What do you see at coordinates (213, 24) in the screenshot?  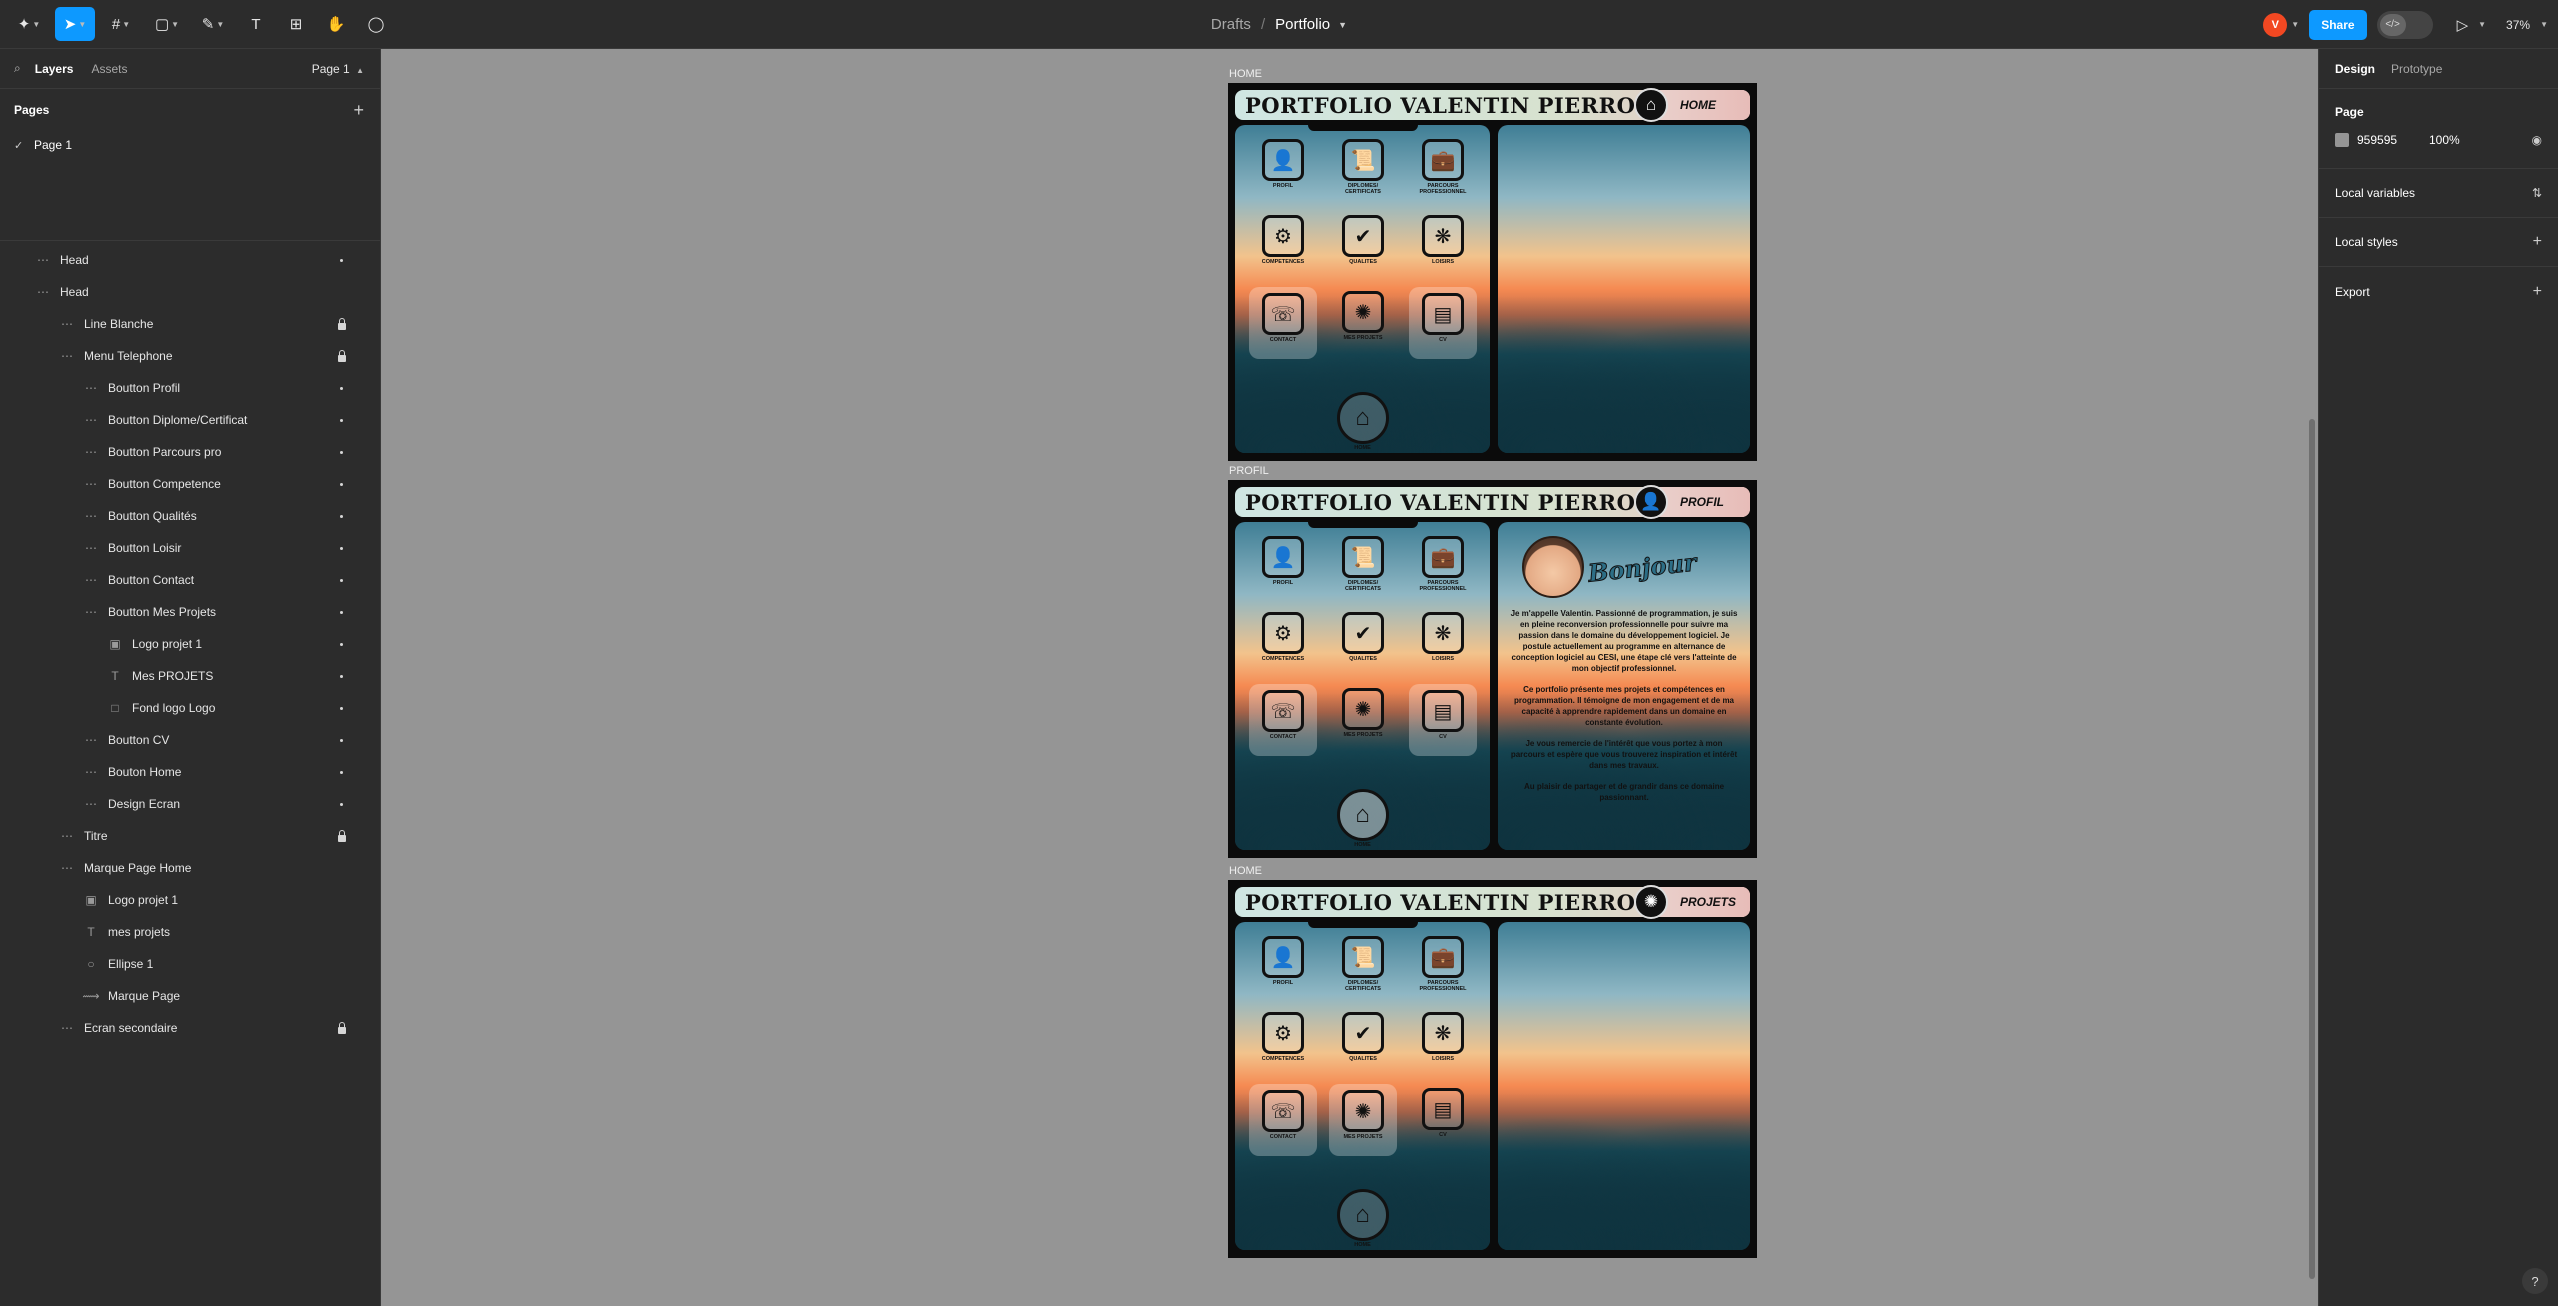 I see `pen-tool-button: ✎ ▼` at bounding box center [213, 24].